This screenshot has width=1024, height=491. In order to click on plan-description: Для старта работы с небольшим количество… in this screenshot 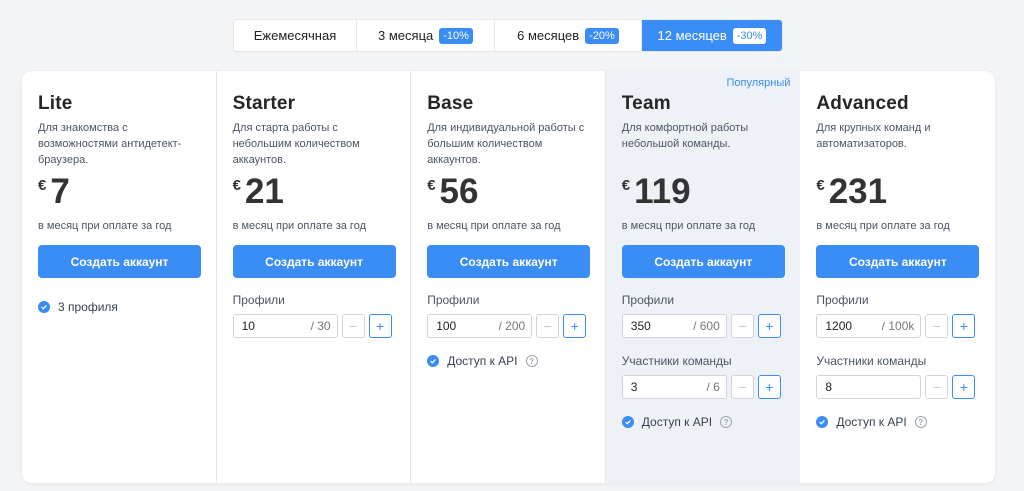, I will do `click(296, 144)`.